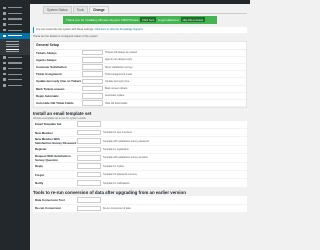  I want to click on setting-label: Update last reply time on Tickets, so click(59, 81).